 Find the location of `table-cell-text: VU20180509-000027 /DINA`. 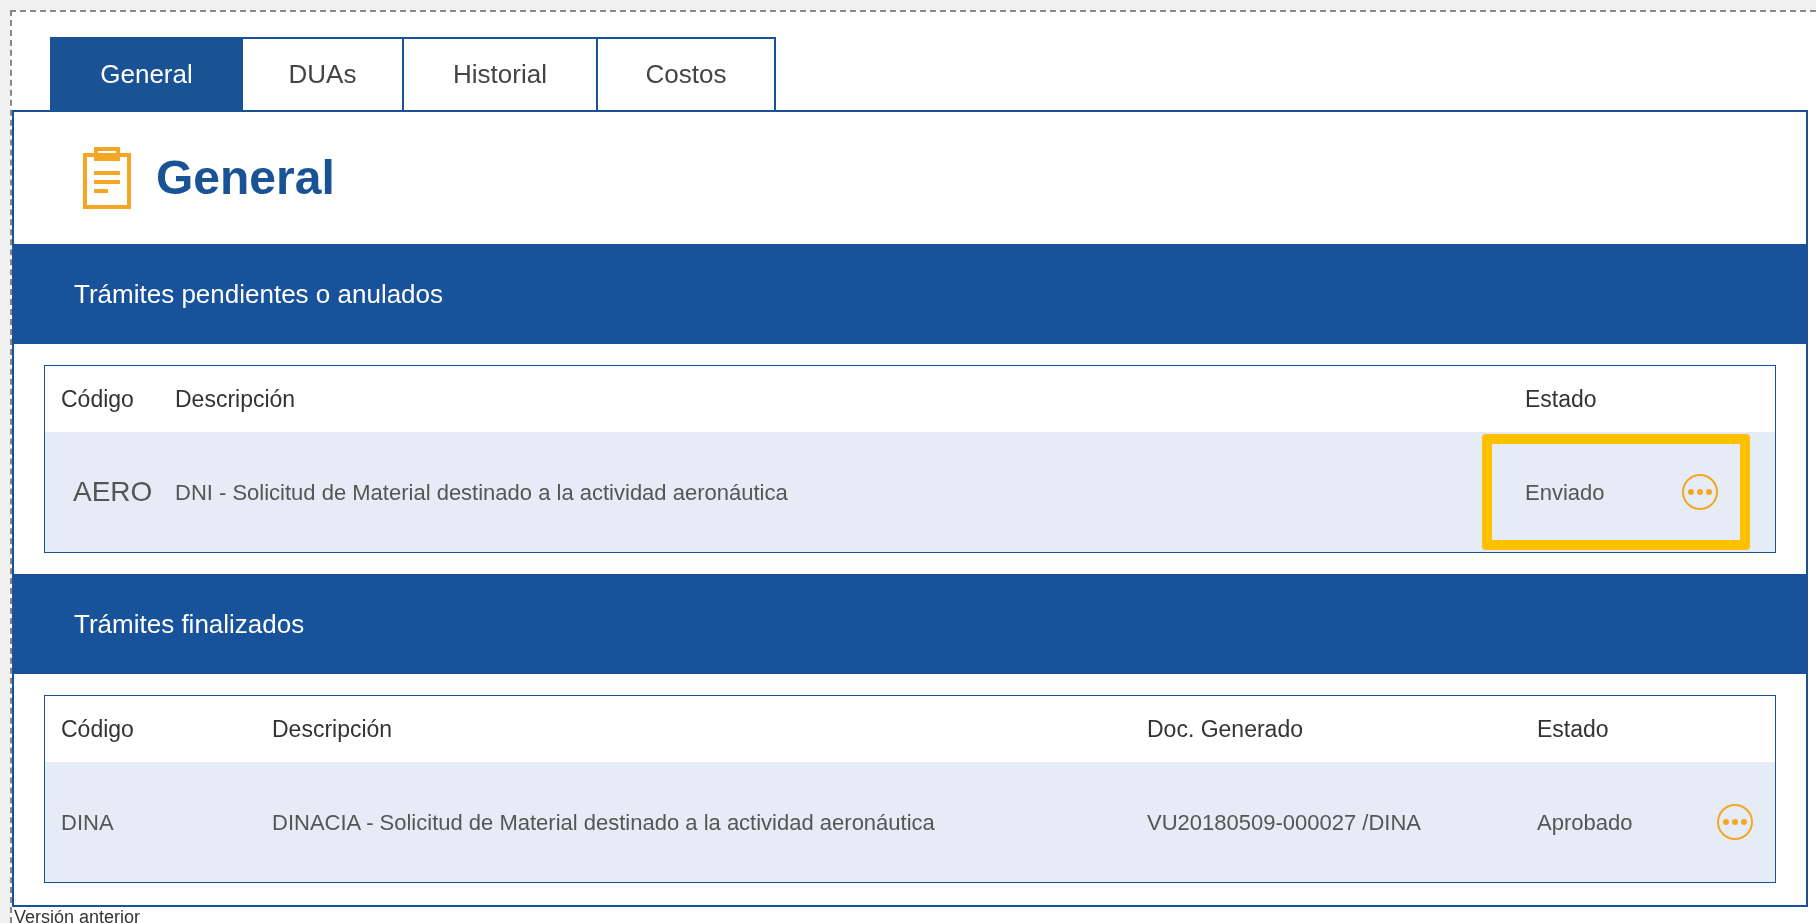

table-cell-text: VU20180509-000027 /DINA is located at coordinates (1284, 822).